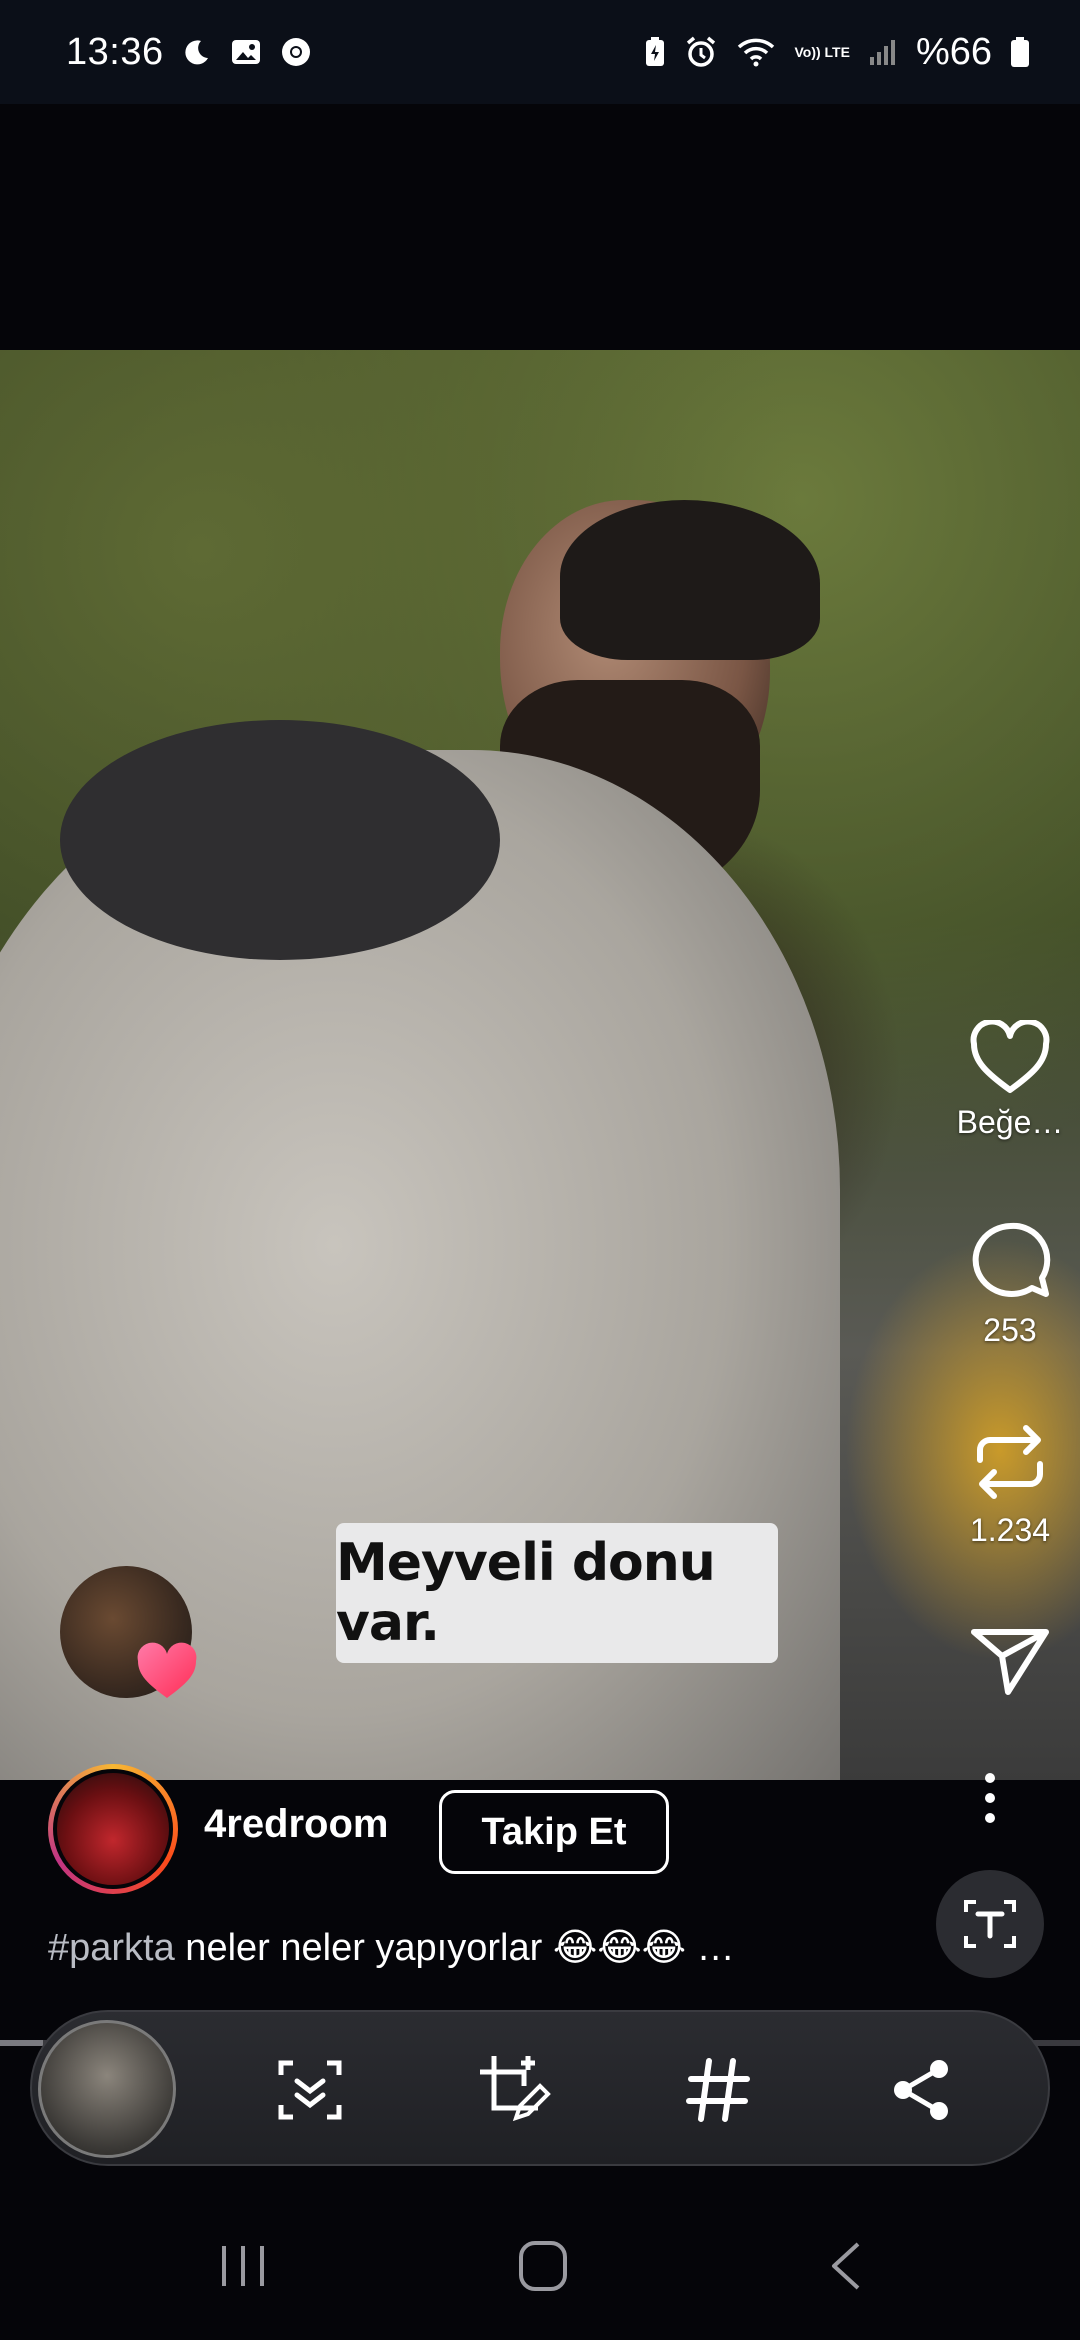  What do you see at coordinates (296, 52) in the screenshot?
I see `chrome-icon` at bounding box center [296, 52].